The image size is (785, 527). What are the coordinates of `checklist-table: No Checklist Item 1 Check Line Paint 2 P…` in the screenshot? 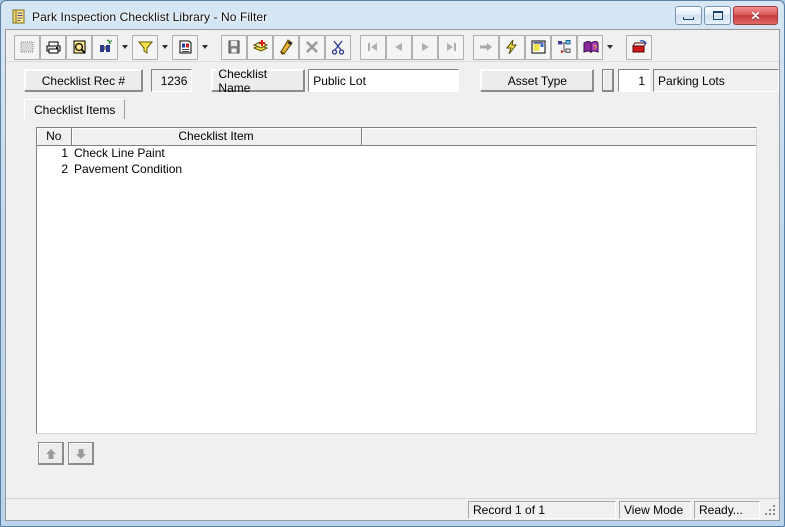 It's located at (396, 152).